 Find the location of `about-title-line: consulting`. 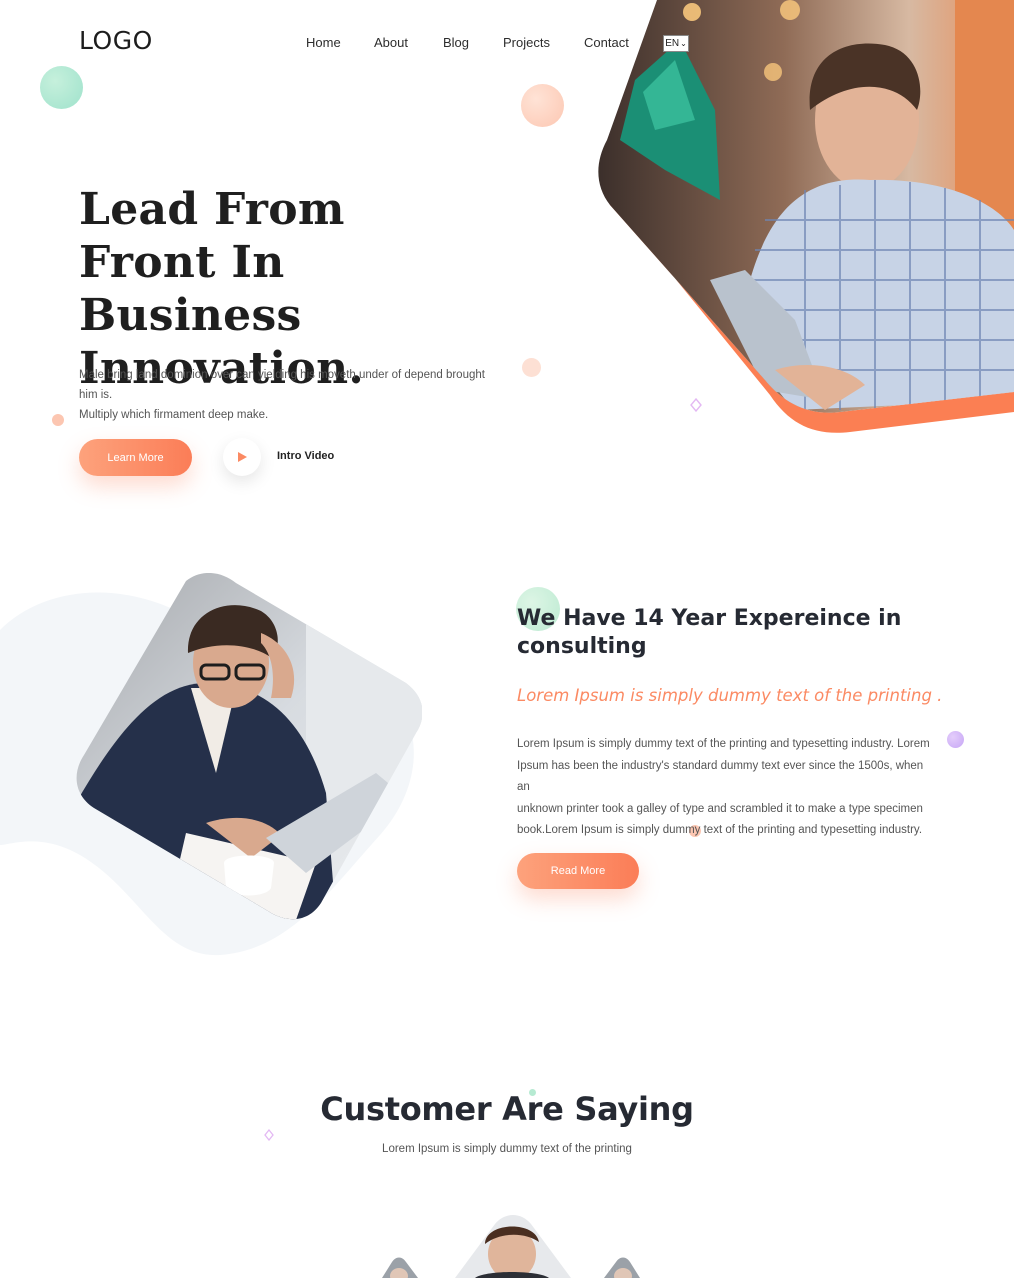

about-title-line: consulting is located at coordinates (582, 646).